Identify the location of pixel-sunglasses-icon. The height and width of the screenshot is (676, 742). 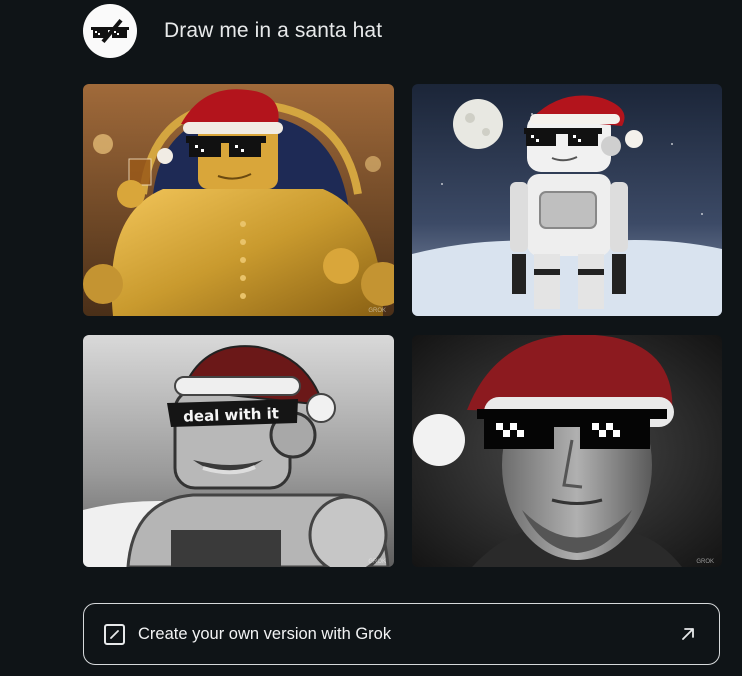
(110, 31).